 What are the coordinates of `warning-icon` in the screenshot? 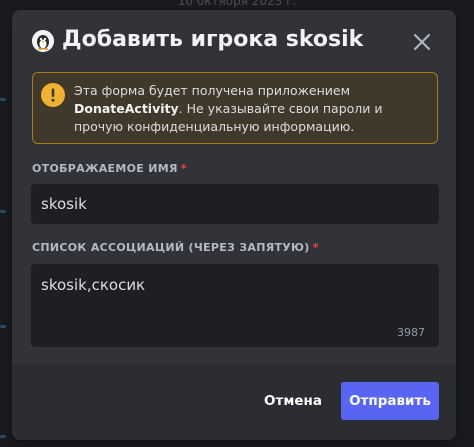 It's located at (53, 95).